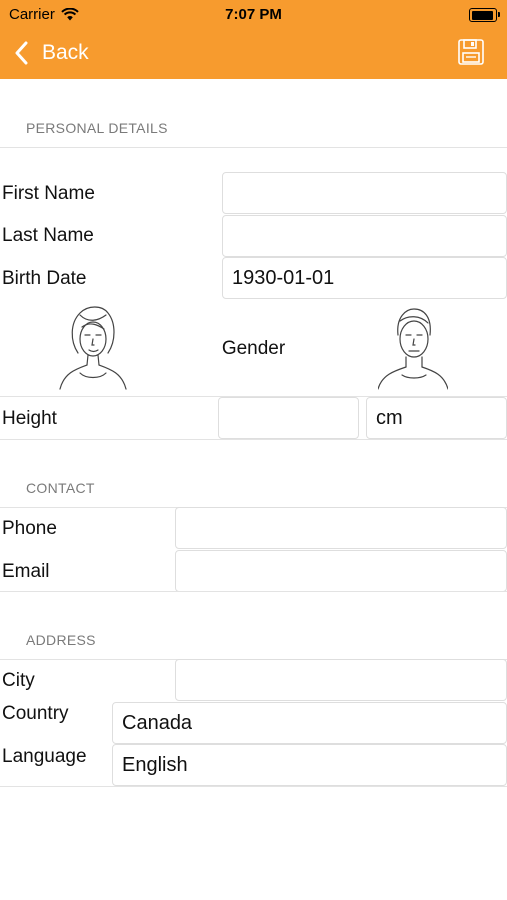  Describe the element at coordinates (60, 488) in the screenshot. I see `section-header-contact: CONTACT` at that location.